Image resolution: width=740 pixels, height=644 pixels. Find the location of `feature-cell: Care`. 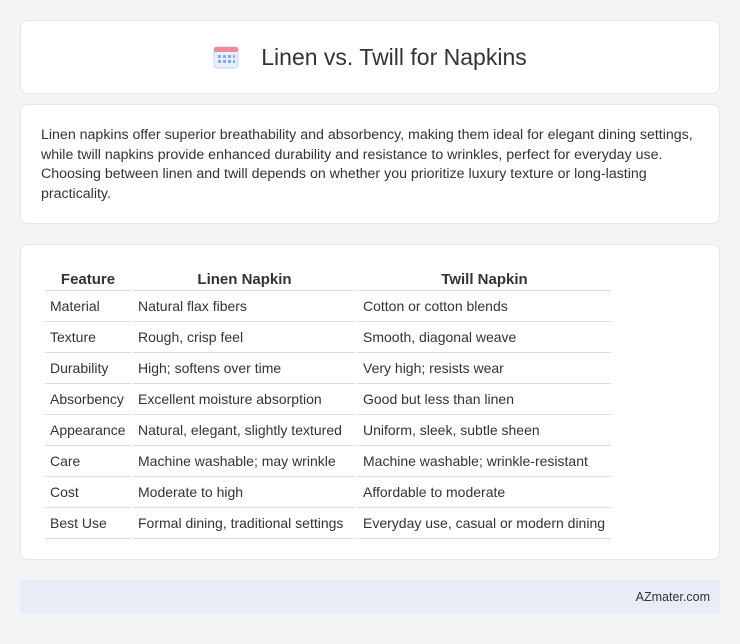

feature-cell: Care is located at coordinates (88, 461).